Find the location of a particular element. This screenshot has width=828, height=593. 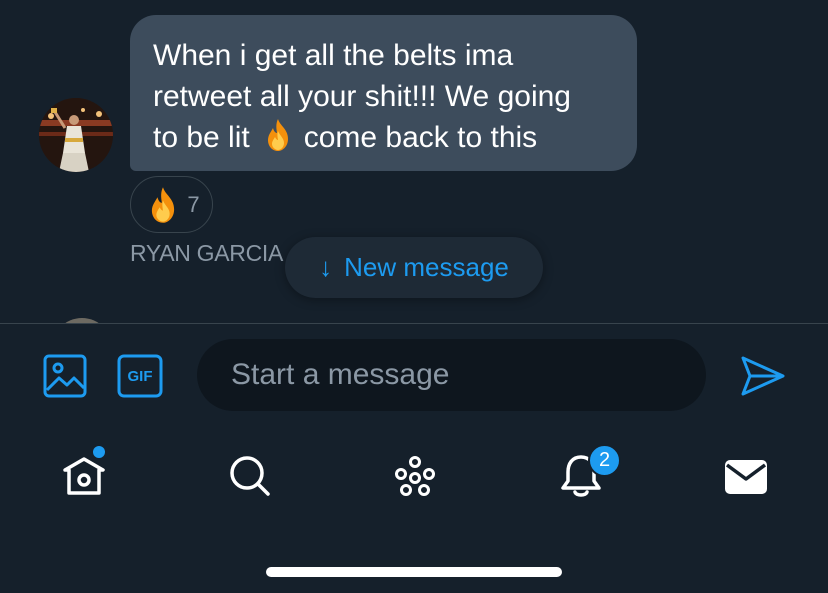

spaces-icon is located at coordinates (415, 476).